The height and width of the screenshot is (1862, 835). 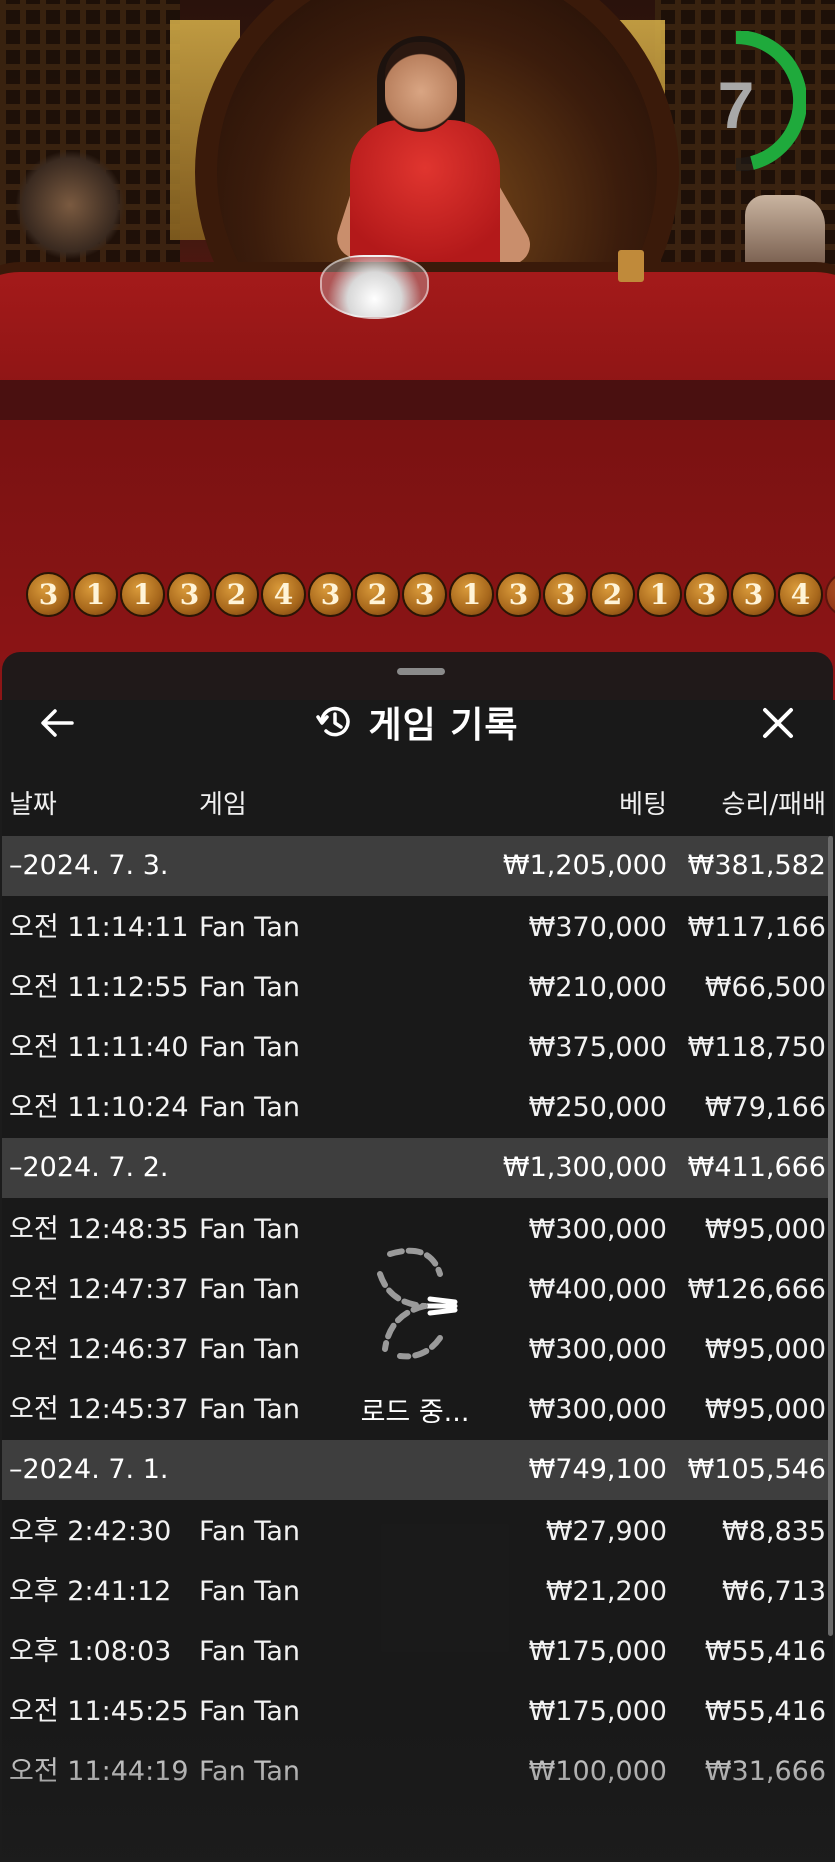 I want to click on row-time: 오전 12:47:37, so click(x=99, y=1289).